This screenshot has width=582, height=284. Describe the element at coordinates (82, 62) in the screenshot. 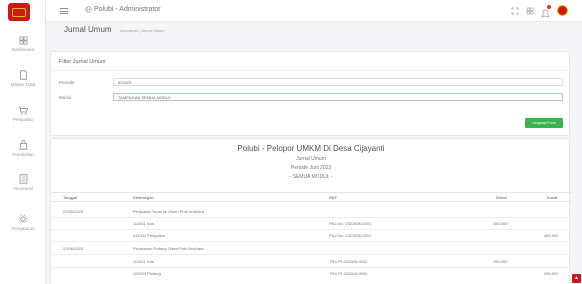

I see `filter-title: Filter Jurnal Umum` at that location.